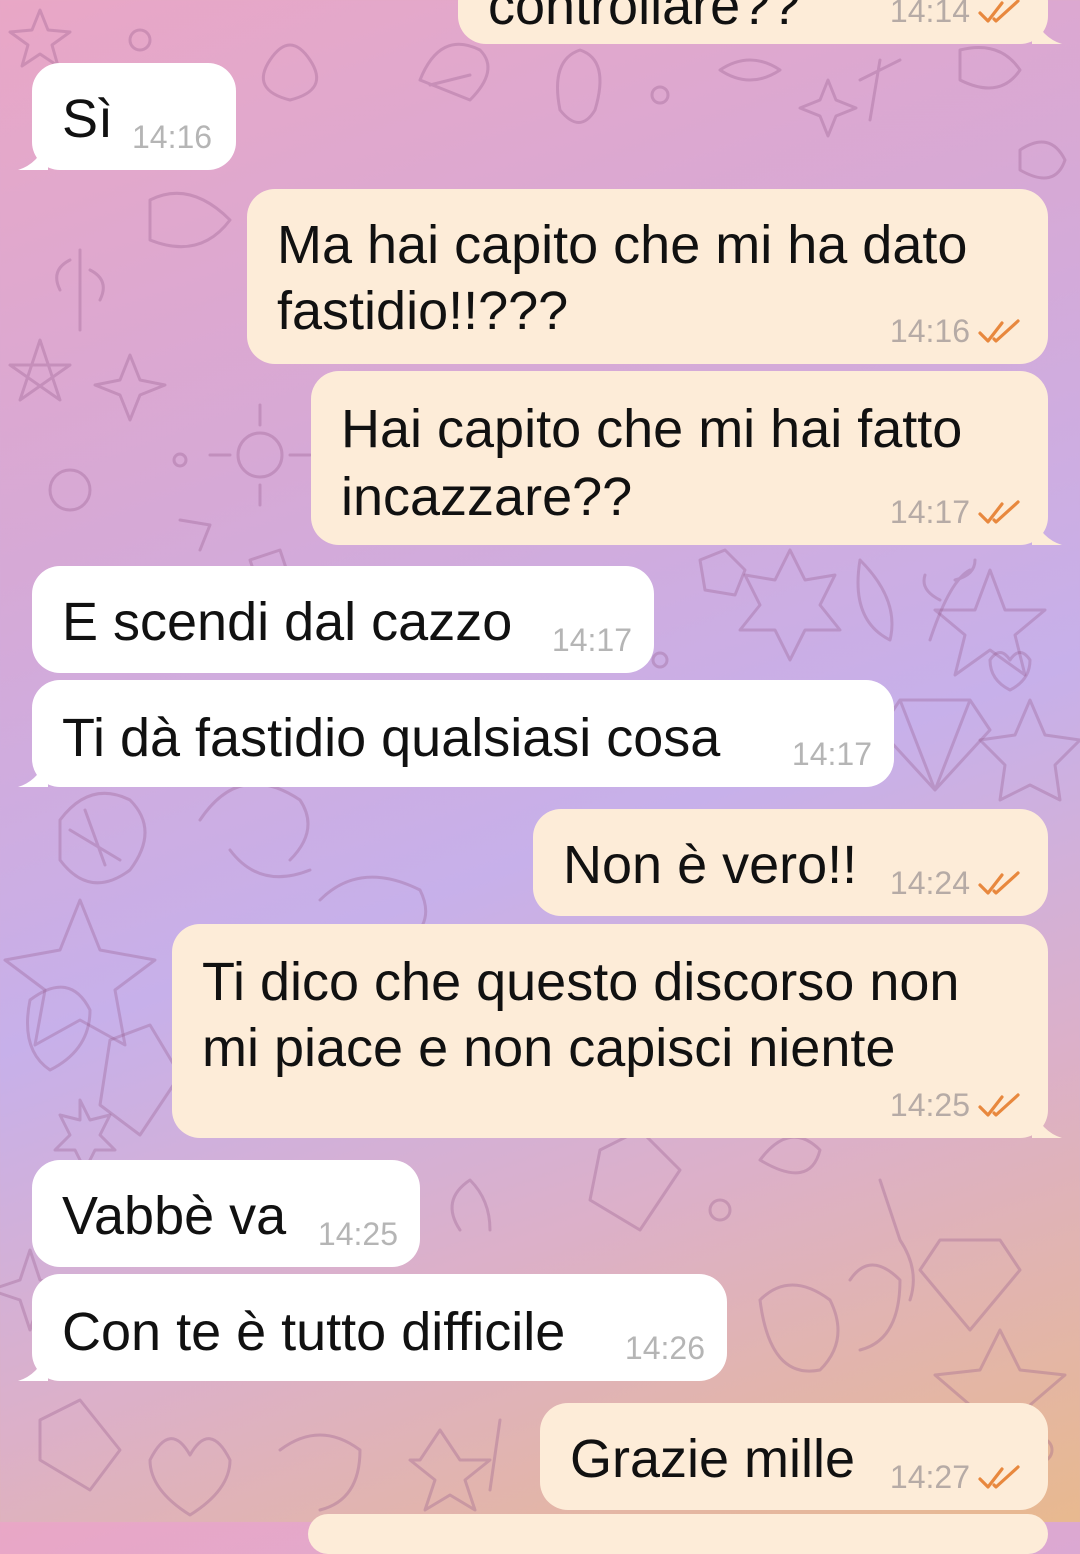  I want to click on message-text: Sì, so click(88, 119).